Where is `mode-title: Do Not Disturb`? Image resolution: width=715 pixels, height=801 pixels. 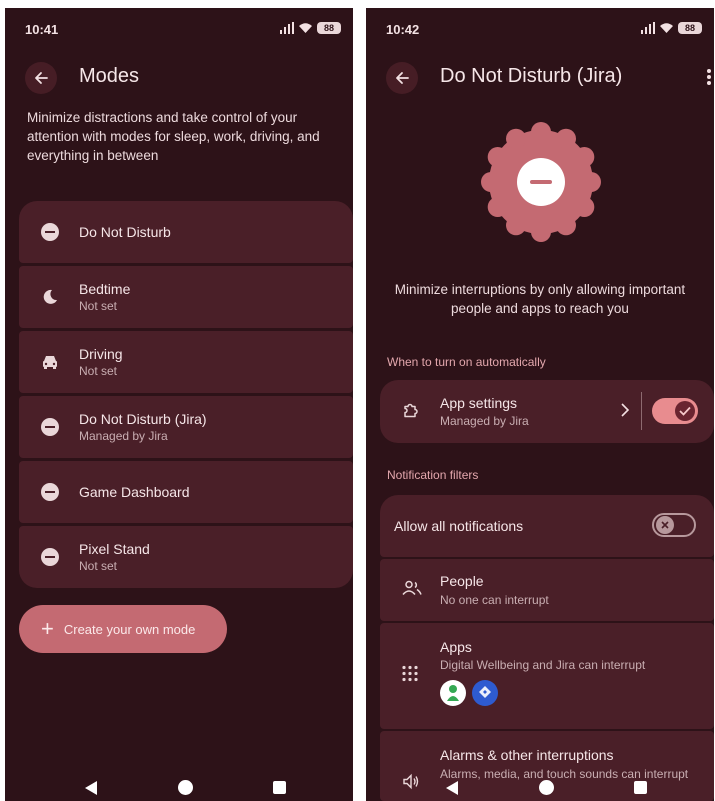
mode-title: Do Not Disturb is located at coordinates (125, 232).